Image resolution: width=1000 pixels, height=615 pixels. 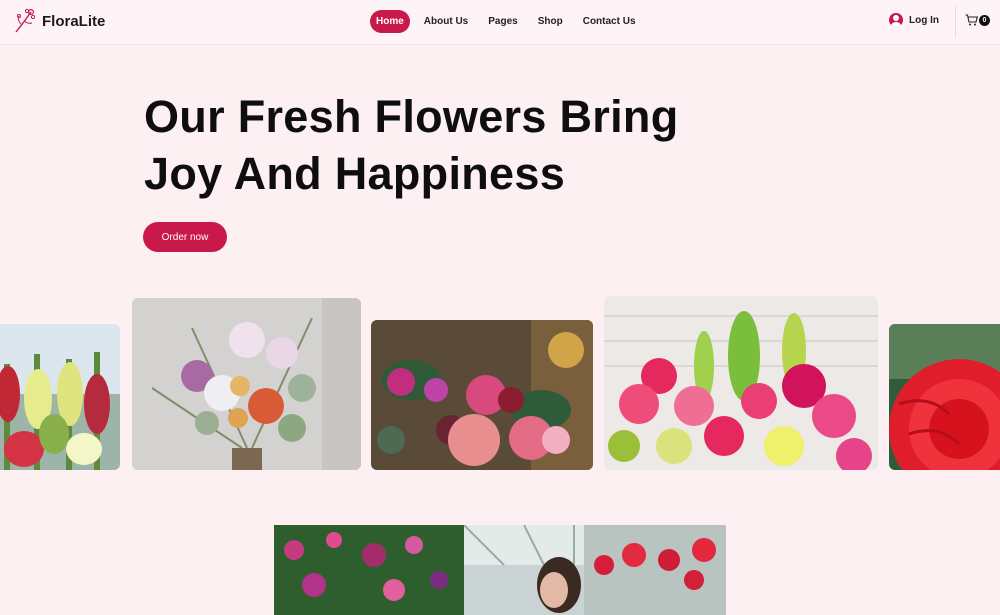 I want to click on cart-count-badge: 0, so click(x=984, y=20).